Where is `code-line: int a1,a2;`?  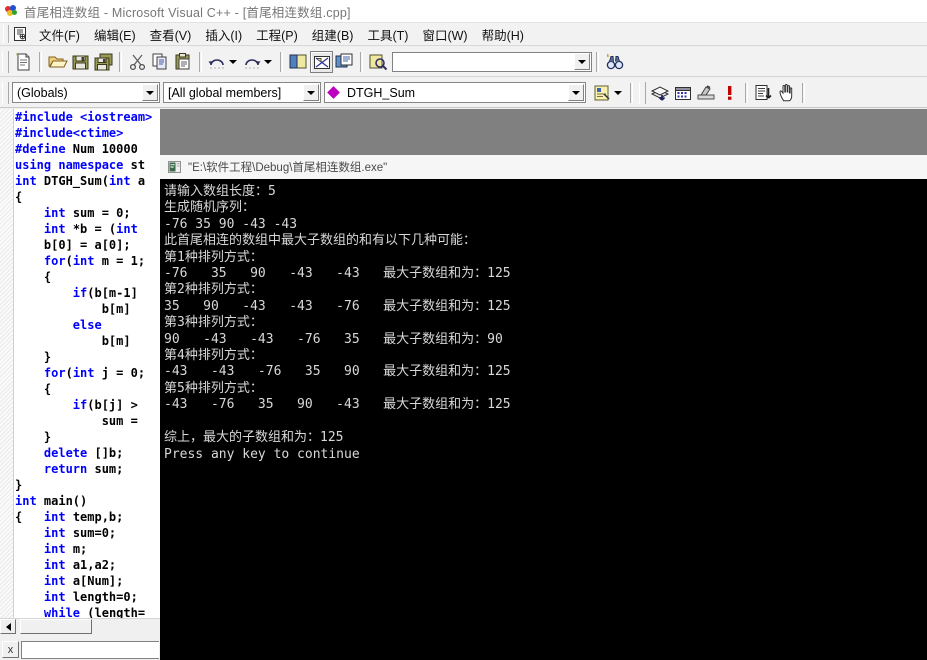 code-line: int a1,a2; is located at coordinates (80, 565).